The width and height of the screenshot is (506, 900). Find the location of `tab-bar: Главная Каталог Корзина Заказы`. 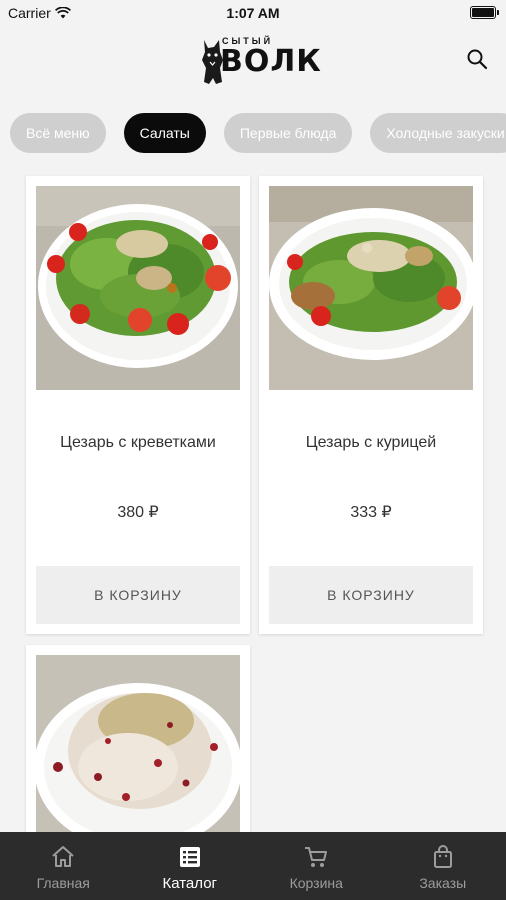

tab-bar: Главная Каталог Корзина Заказы is located at coordinates (253, 866).